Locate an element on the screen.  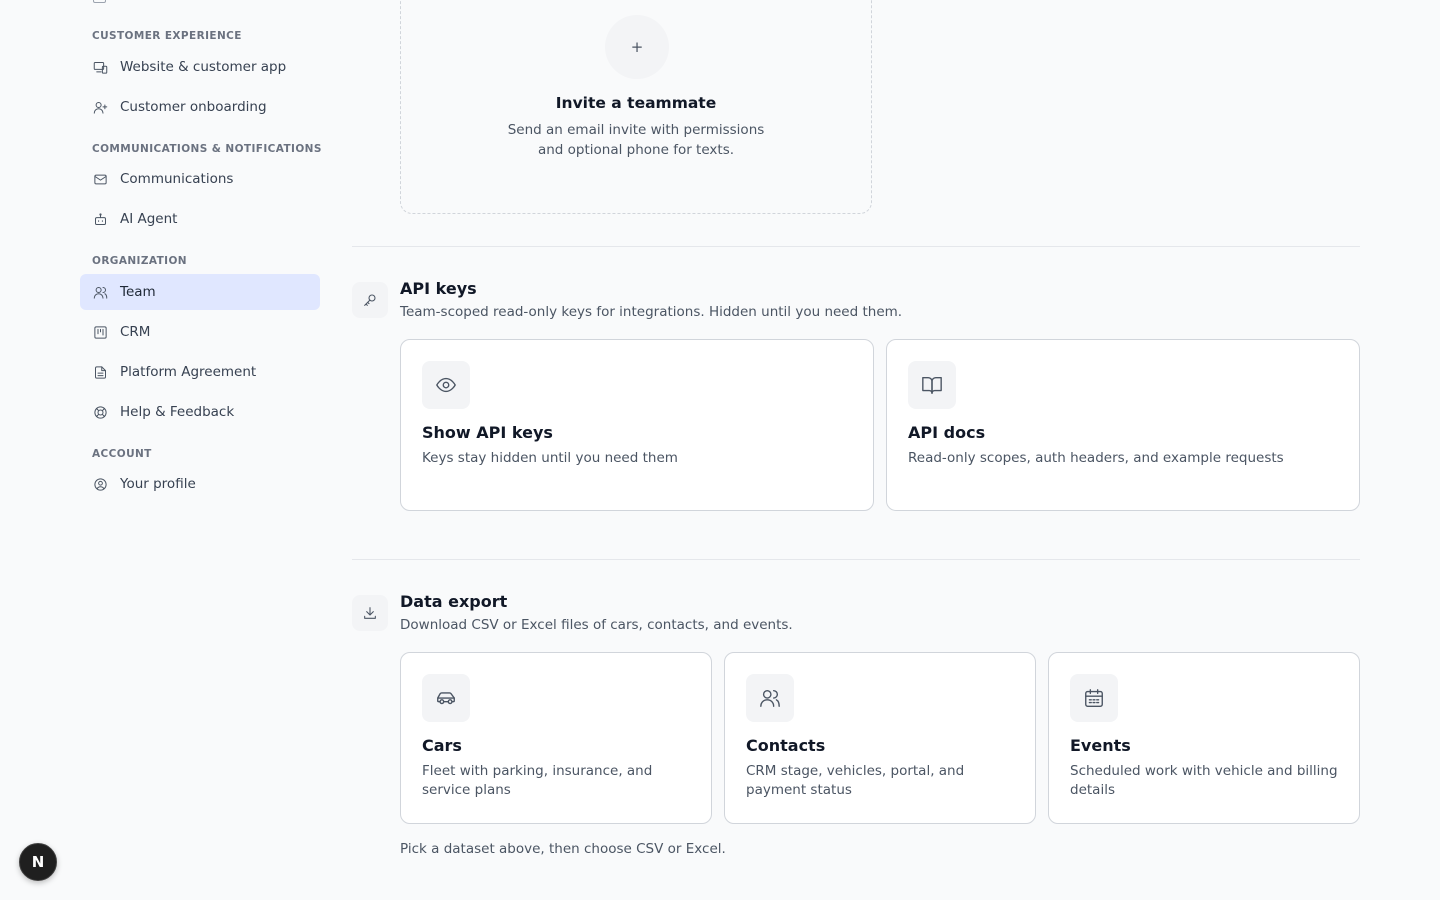
section-communications: COMMUNICATIONS & NOTIFICATIONS is located at coordinates (207, 149).